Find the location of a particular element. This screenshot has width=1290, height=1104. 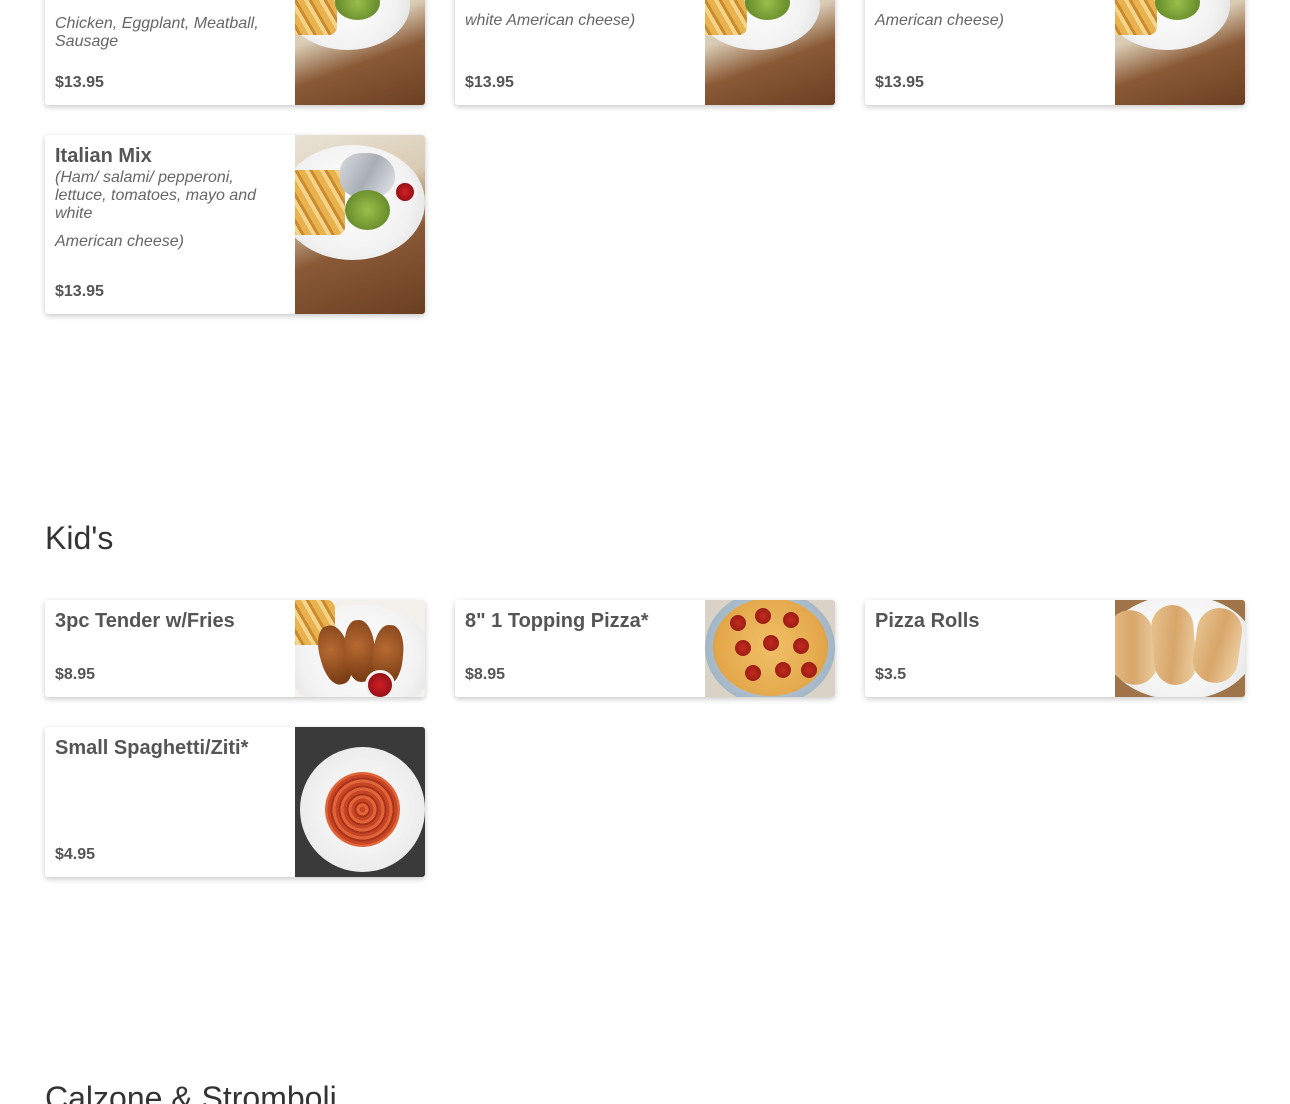

menu-item-card: Pizza Rolls $3.5 is located at coordinates (1055, 648).